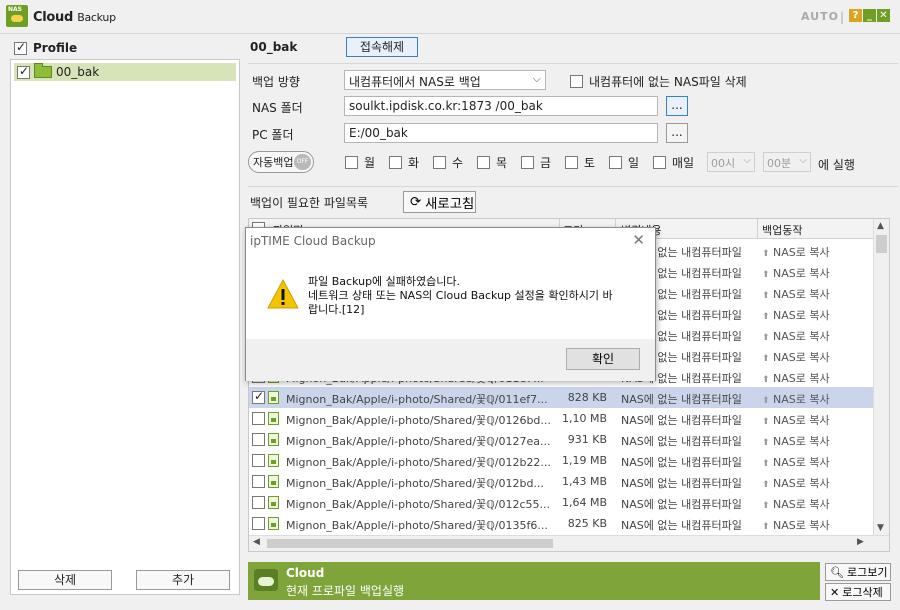 This screenshot has width=900, height=610. I want to click on dialog-title: ipTIME Cloud Backup, so click(313, 241).